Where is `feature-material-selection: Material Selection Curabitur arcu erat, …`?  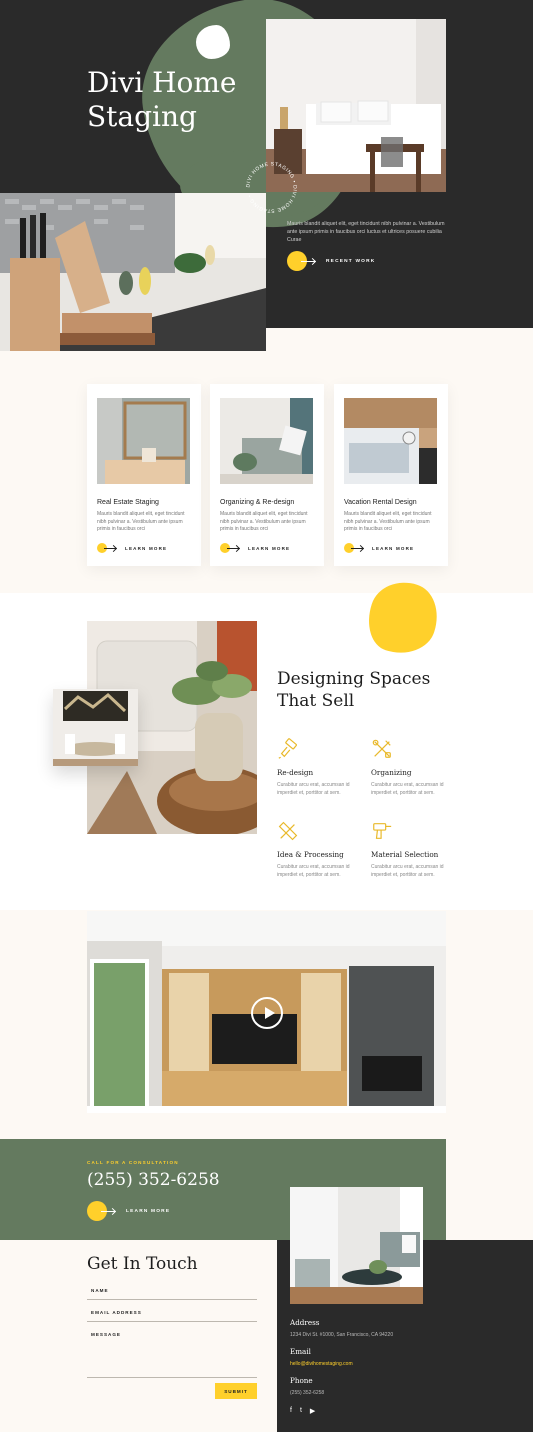 feature-material-selection: Material Selection Curabitur arcu erat, … is located at coordinates (416, 849).